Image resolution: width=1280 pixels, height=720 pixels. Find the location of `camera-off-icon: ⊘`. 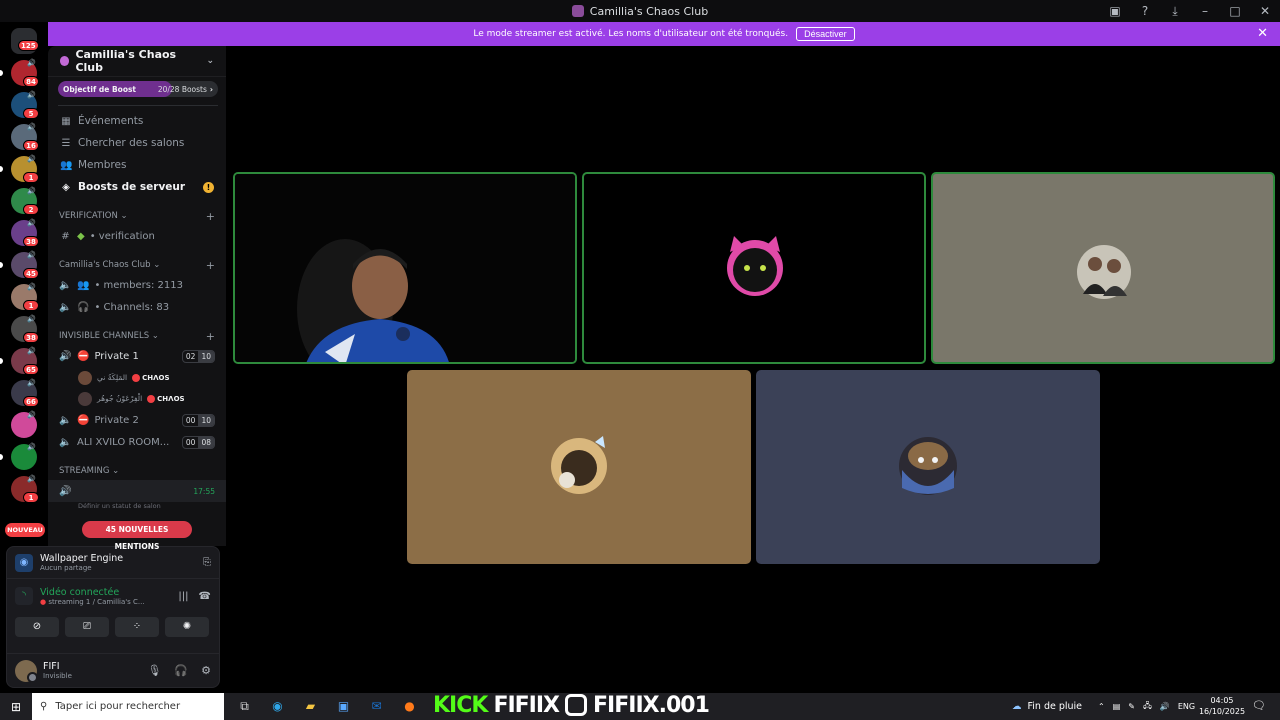

camera-off-icon: ⊘ is located at coordinates (37, 627).